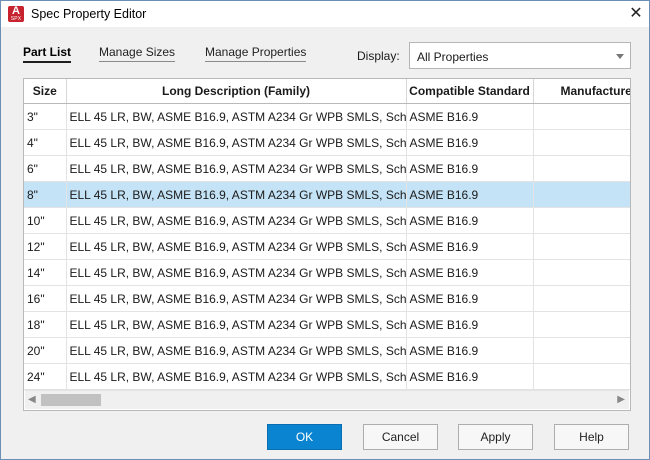  Describe the element at coordinates (16, 13) in the screenshot. I see `autodesk-app-icon: A SPX` at that location.